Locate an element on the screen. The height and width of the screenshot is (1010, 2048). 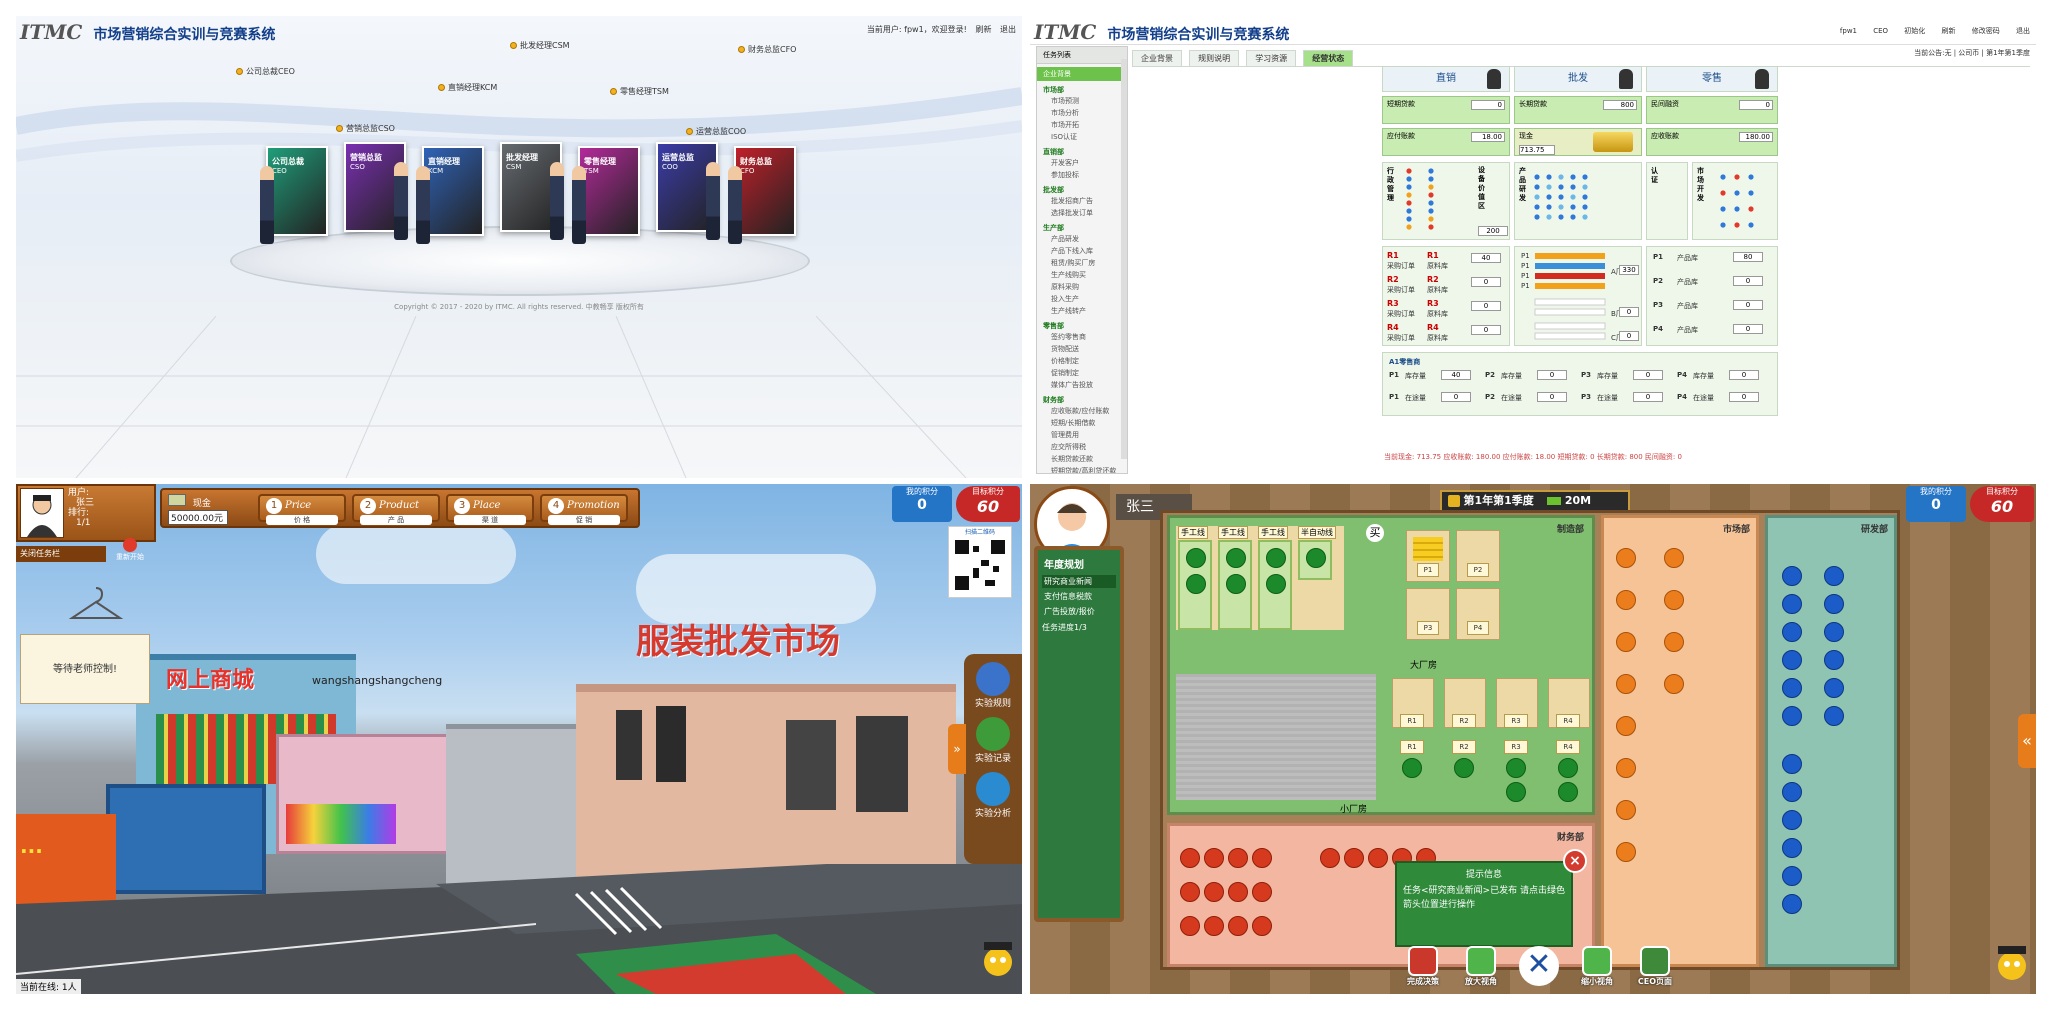
nav-exit: 退出 is located at coordinates (2023, 31).